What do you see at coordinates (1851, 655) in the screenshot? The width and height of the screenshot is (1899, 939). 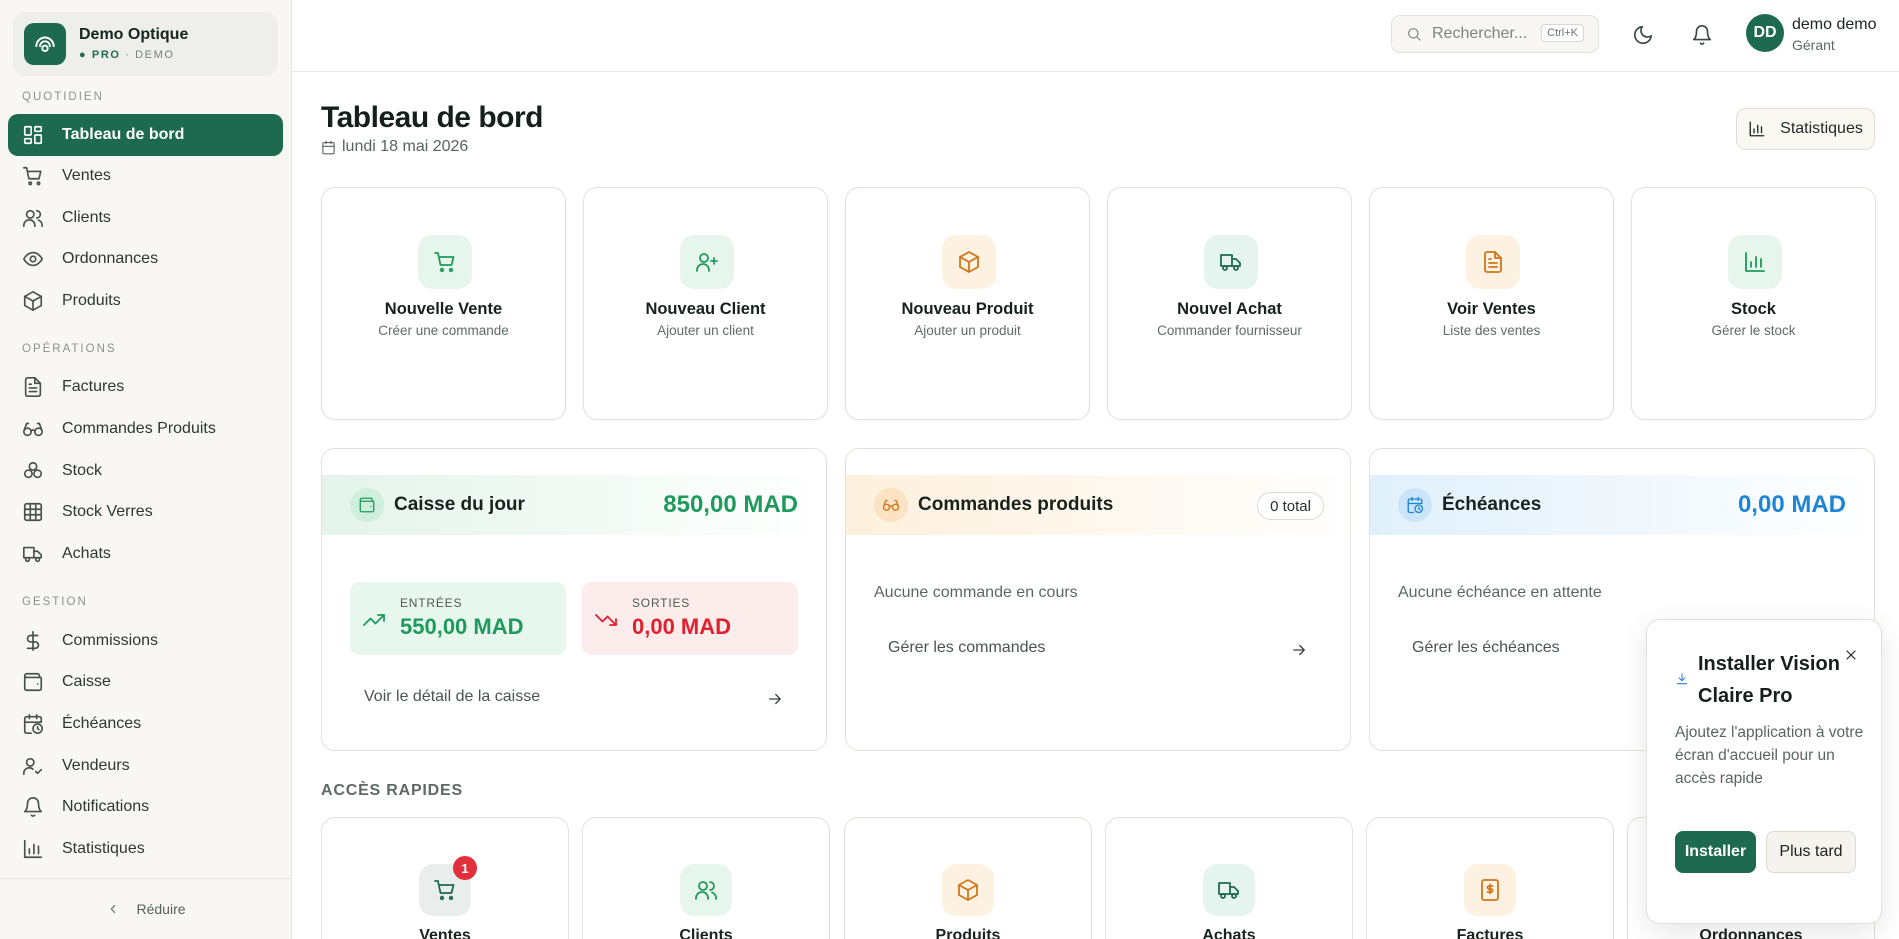 I see `close-icon` at bounding box center [1851, 655].